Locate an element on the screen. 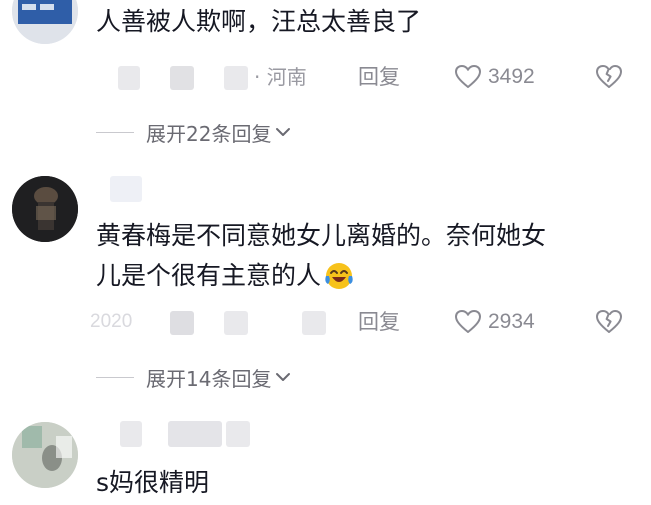 The width and height of the screenshot is (651, 505). comment-text: s妈很精明 is located at coordinates (152, 483).